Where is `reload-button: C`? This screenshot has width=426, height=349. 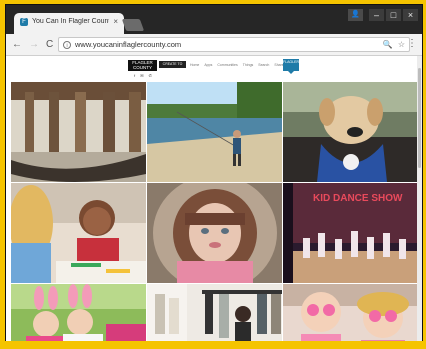 reload-button: C is located at coordinates (49, 44).